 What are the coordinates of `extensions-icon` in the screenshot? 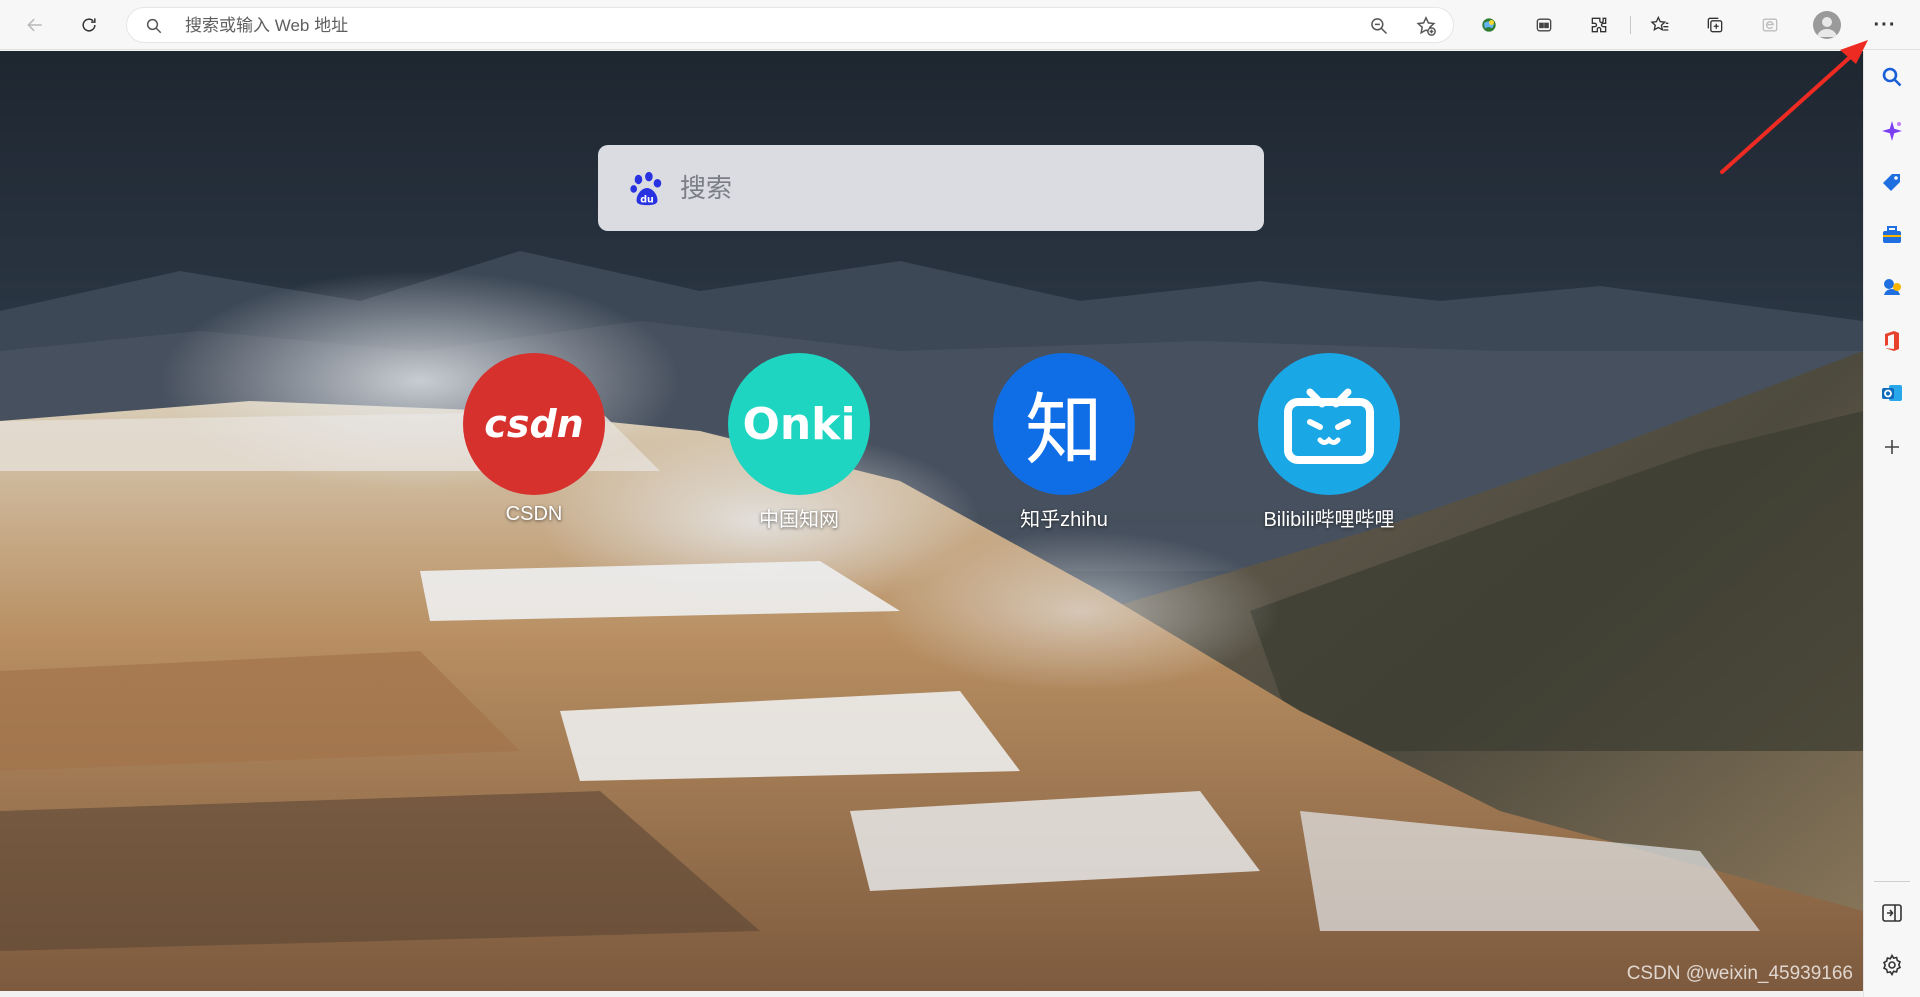 It's located at (1599, 25).